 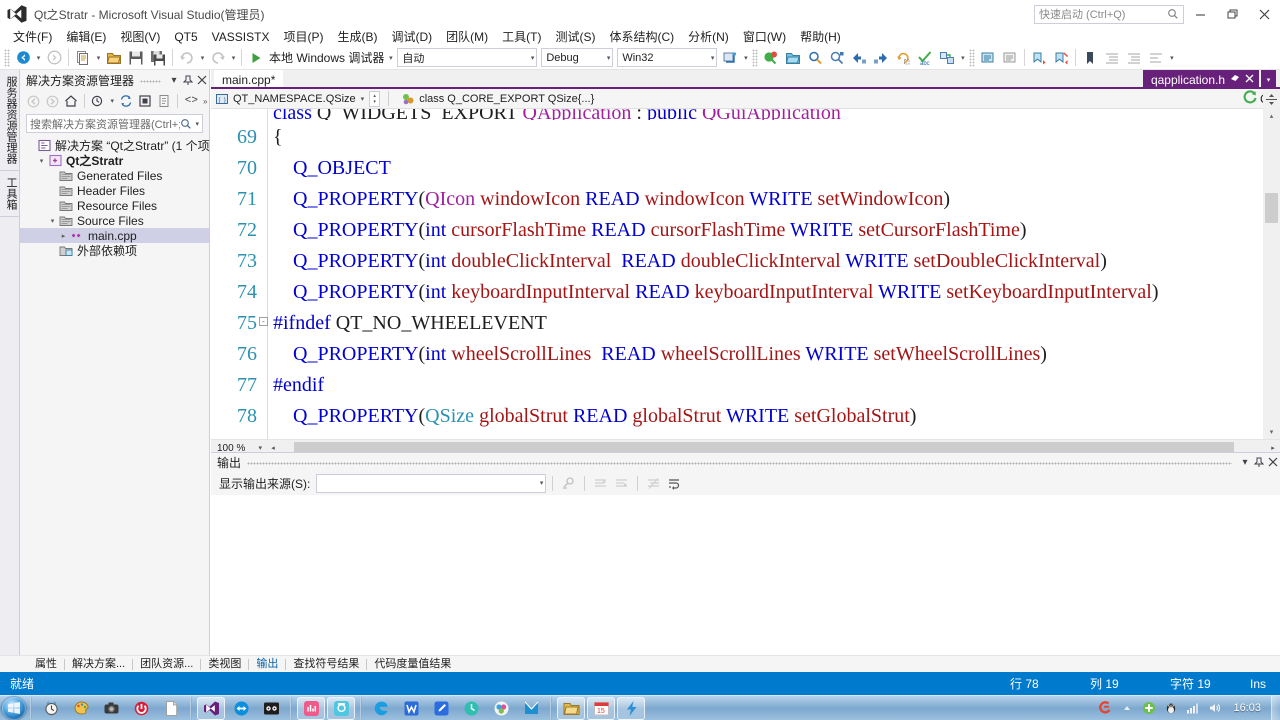 I want to click on taskbar-clock: 16:03, so click(x=1247, y=708).